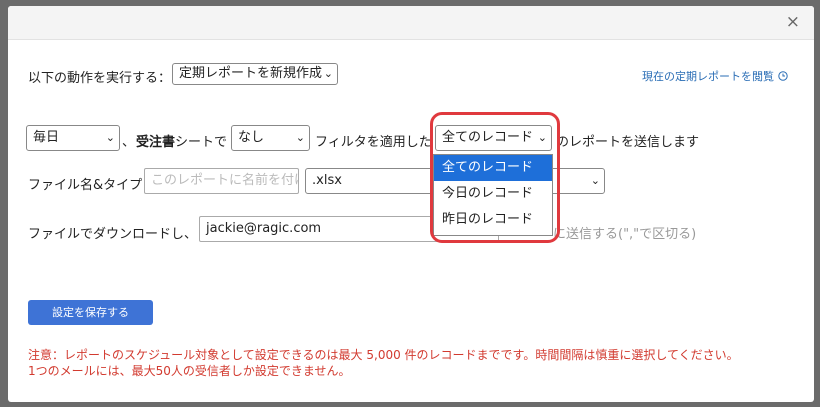 The height and width of the screenshot is (407, 820). What do you see at coordinates (488, 137) in the screenshot?
I see `record-scope-select-value: 全てのレコード` at bounding box center [488, 137].